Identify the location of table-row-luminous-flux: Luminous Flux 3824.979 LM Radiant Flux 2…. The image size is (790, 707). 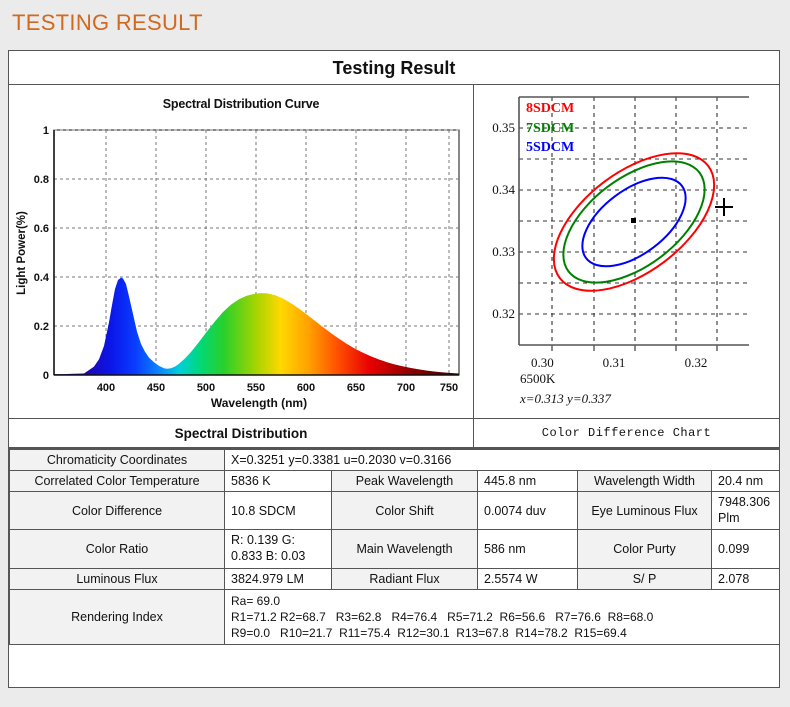
(395, 578).